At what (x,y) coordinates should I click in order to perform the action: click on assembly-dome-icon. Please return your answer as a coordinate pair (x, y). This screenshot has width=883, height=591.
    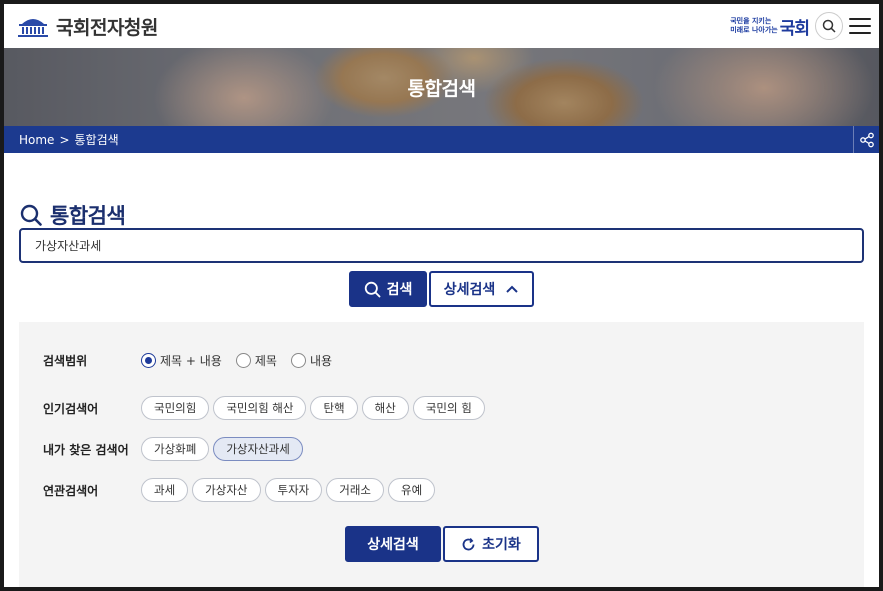
    Looking at the image, I should click on (33, 28).